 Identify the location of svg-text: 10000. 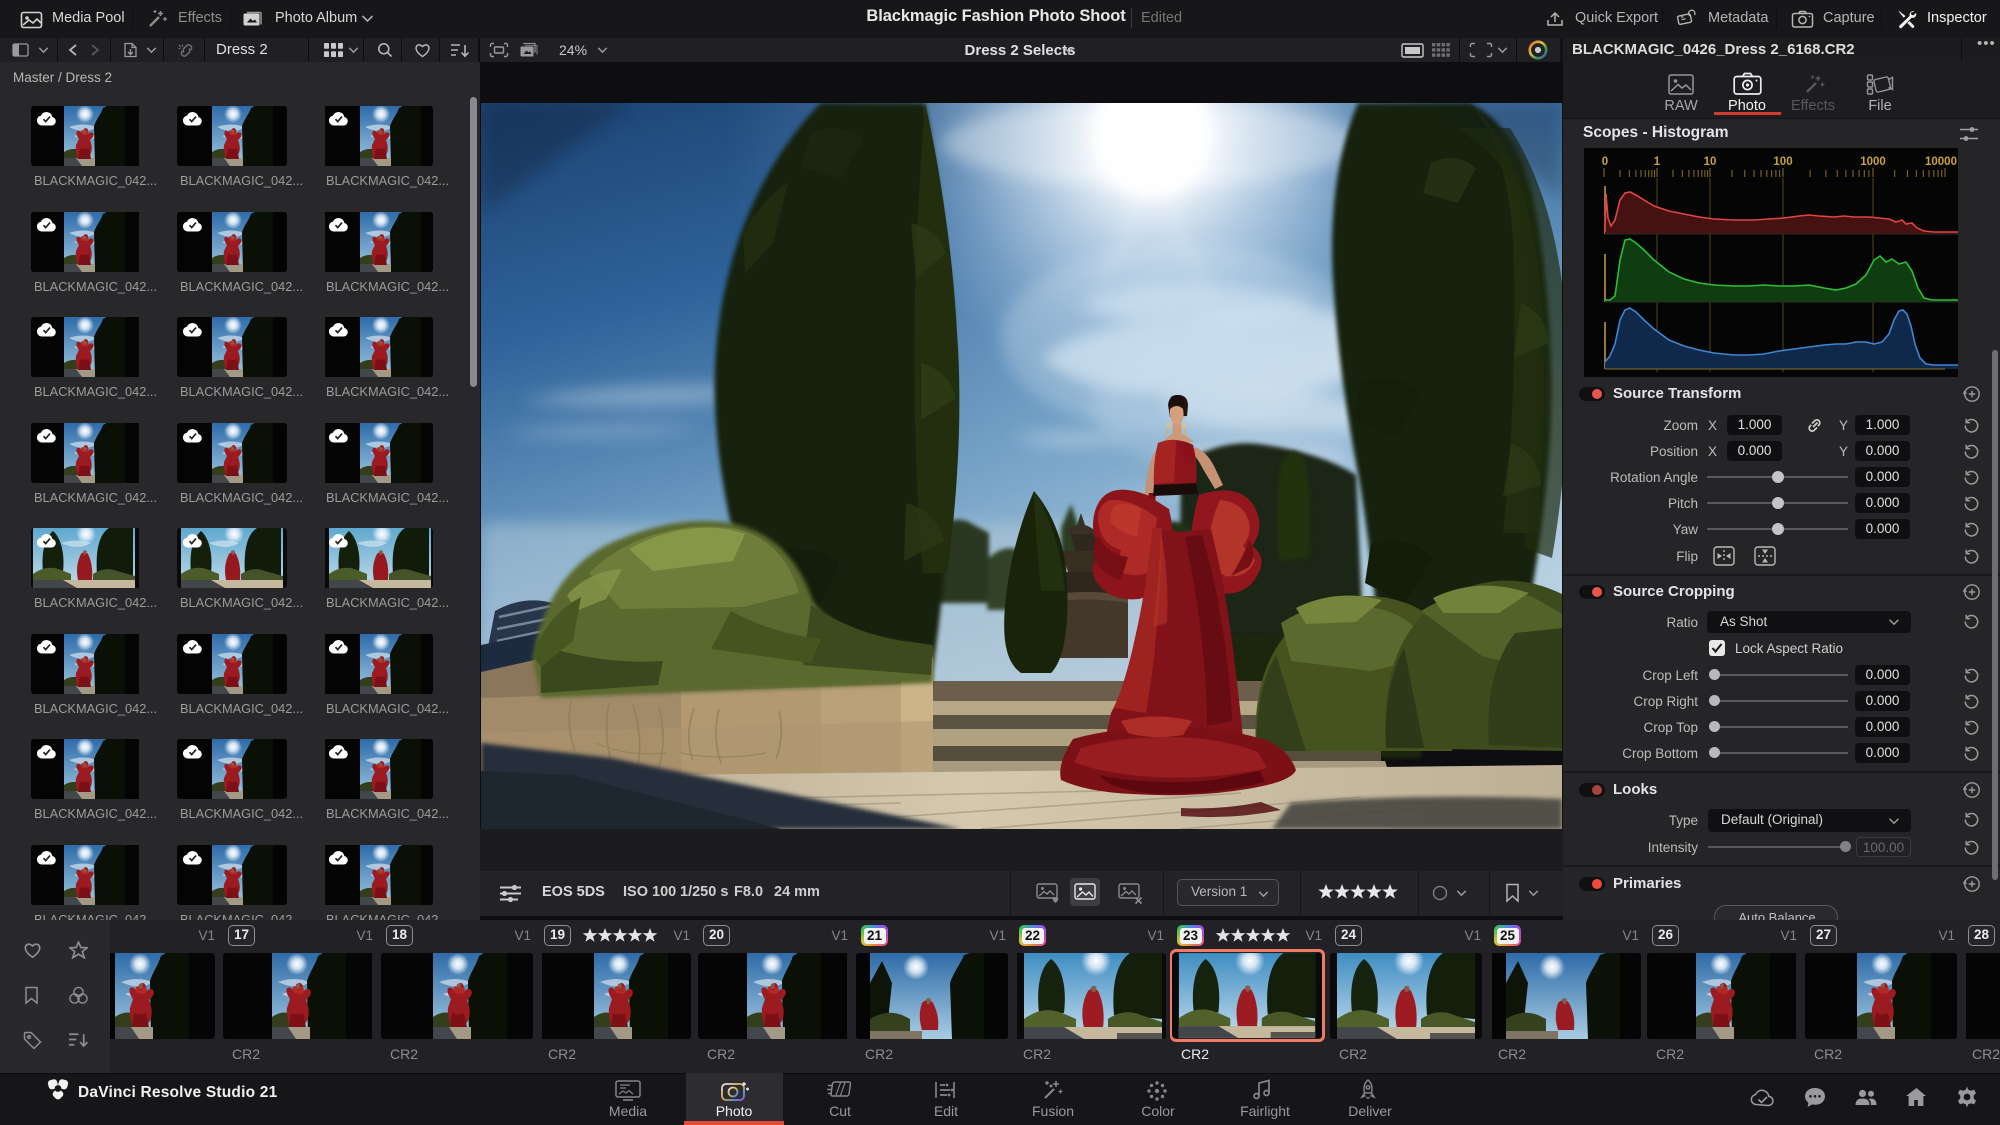
(1941, 162).